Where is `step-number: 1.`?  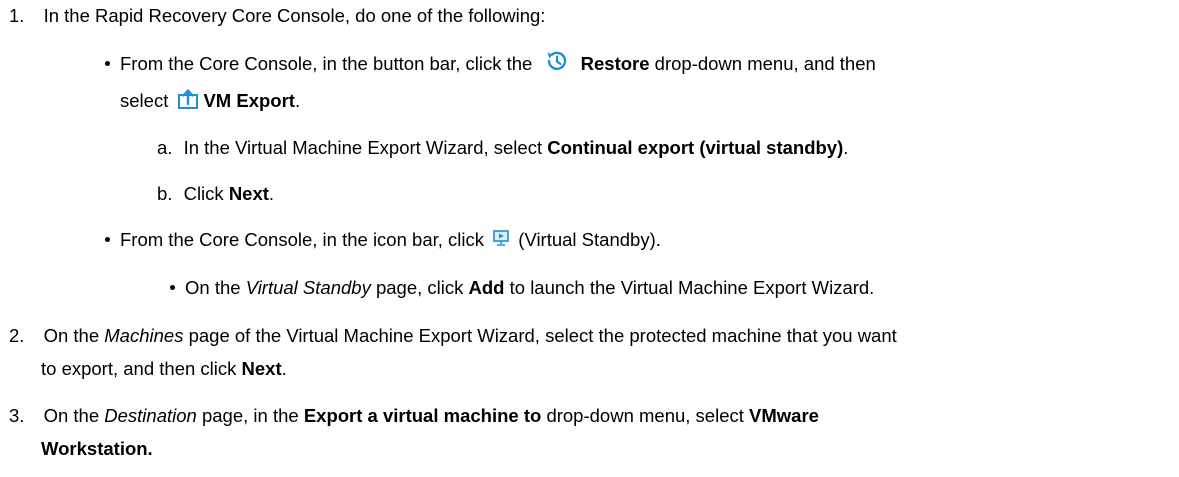 step-number: 1. is located at coordinates (17, 15).